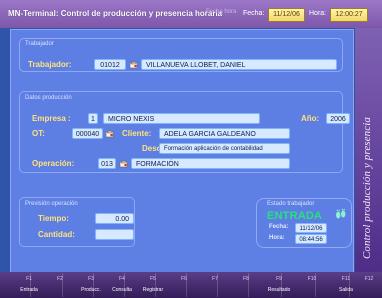 The height and width of the screenshot is (298, 382). What do you see at coordinates (239, 64) in the screenshot?
I see `worker-name-field: VILLANUEVA LLOBET, DANIEL` at bounding box center [239, 64].